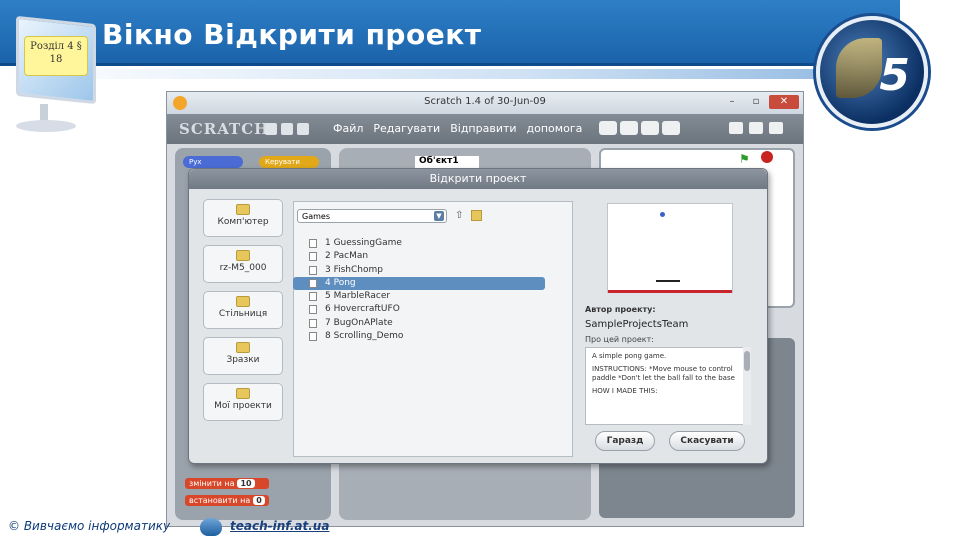 Image resolution: width=960 pixels, height=540 pixels. What do you see at coordinates (555, 128) in the screenshot?
I see `menu-help: допомога` at bounding box center [555, 128].